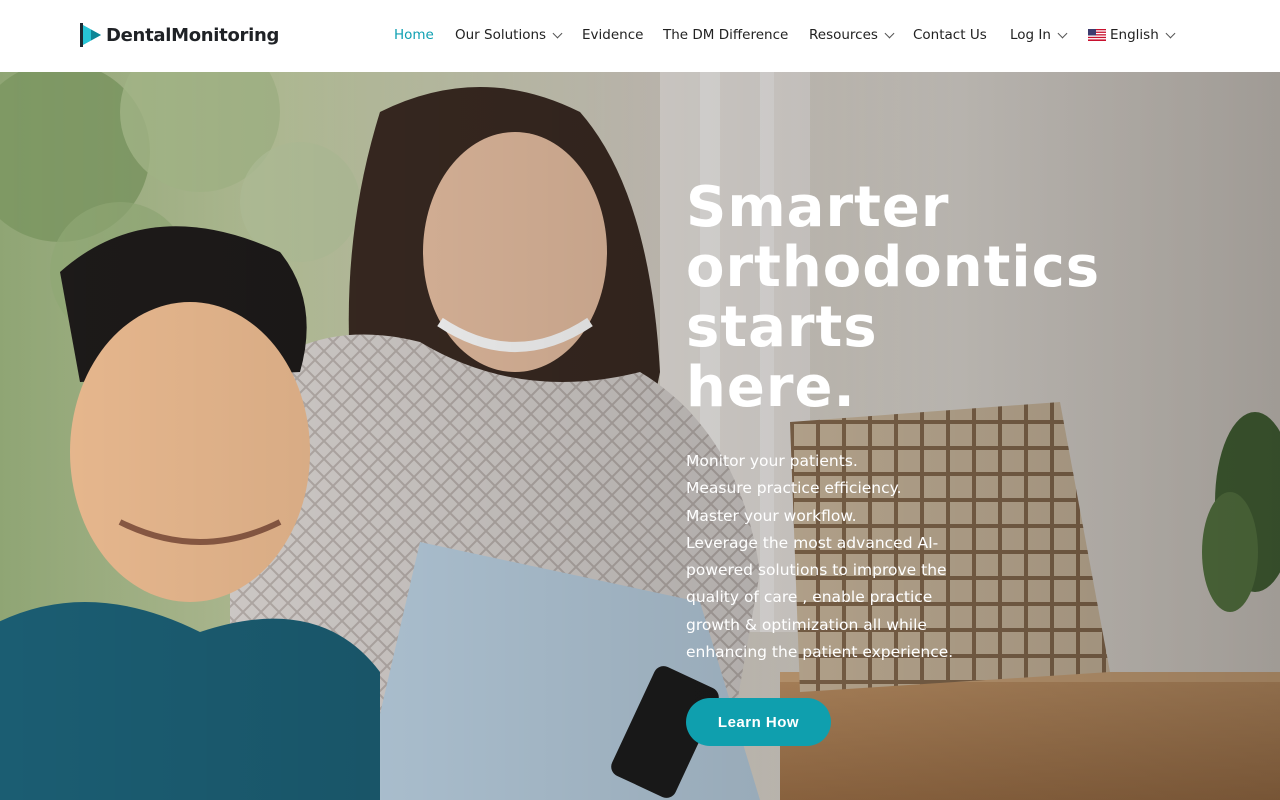  I want to click on language-label: English, so click(1134, 35).